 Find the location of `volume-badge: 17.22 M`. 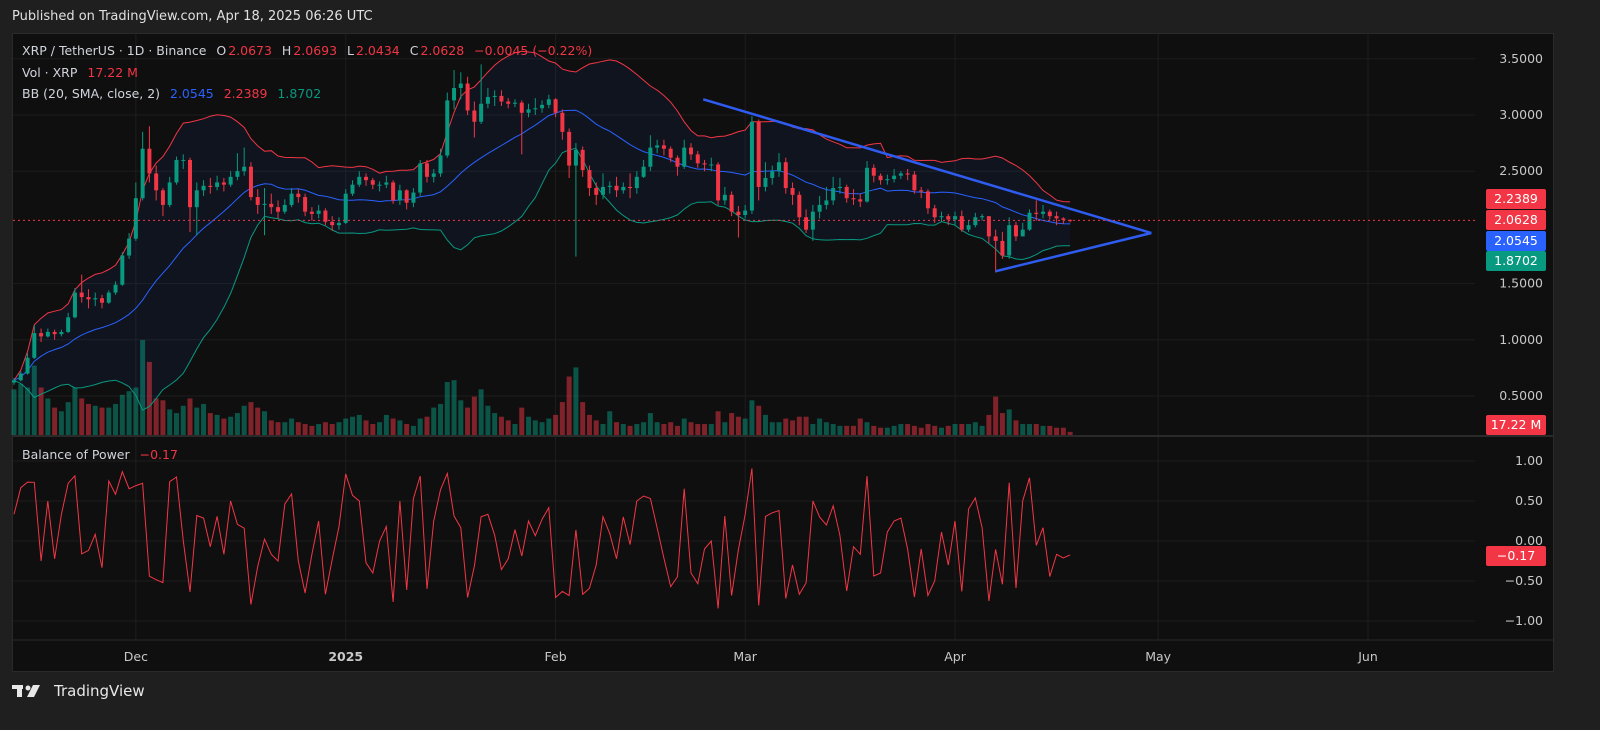

volume-badge: 17.22 M is located at coordinates (1516, 425).